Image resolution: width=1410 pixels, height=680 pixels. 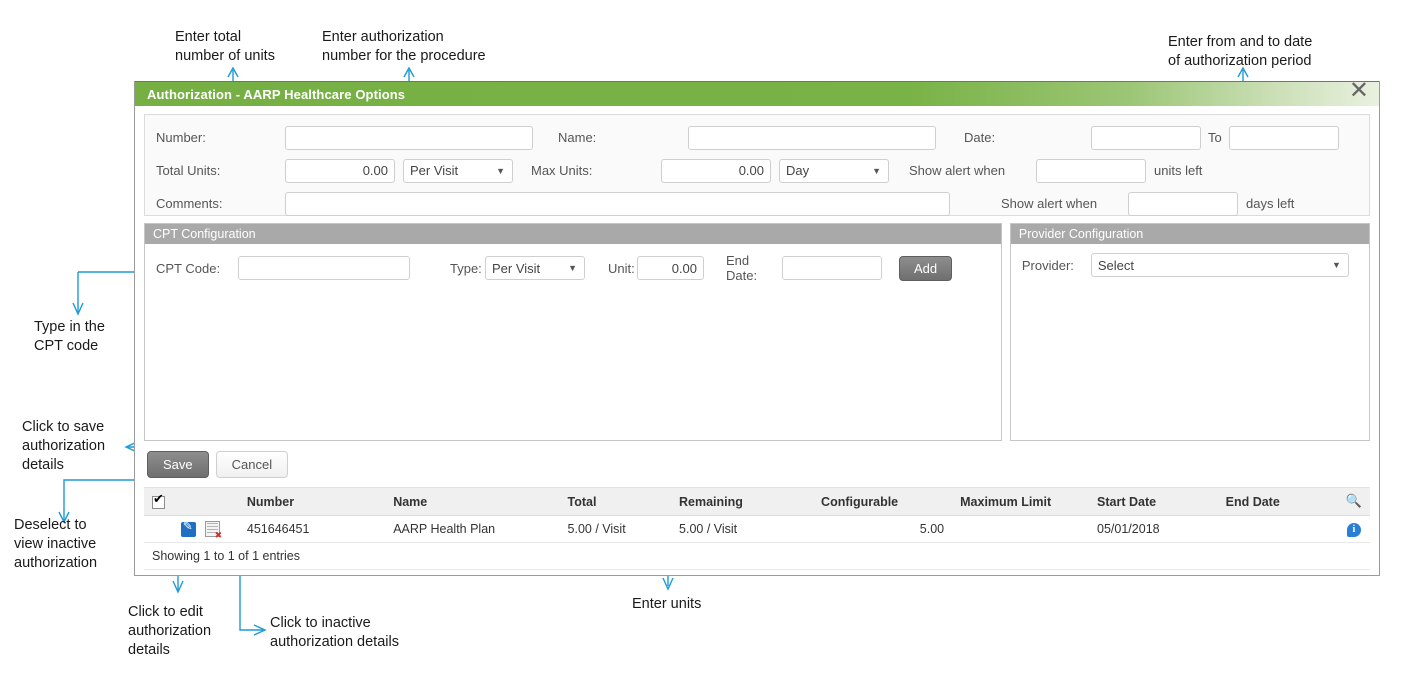 I want to click on add-button: Add, so click(x=926, y=268).